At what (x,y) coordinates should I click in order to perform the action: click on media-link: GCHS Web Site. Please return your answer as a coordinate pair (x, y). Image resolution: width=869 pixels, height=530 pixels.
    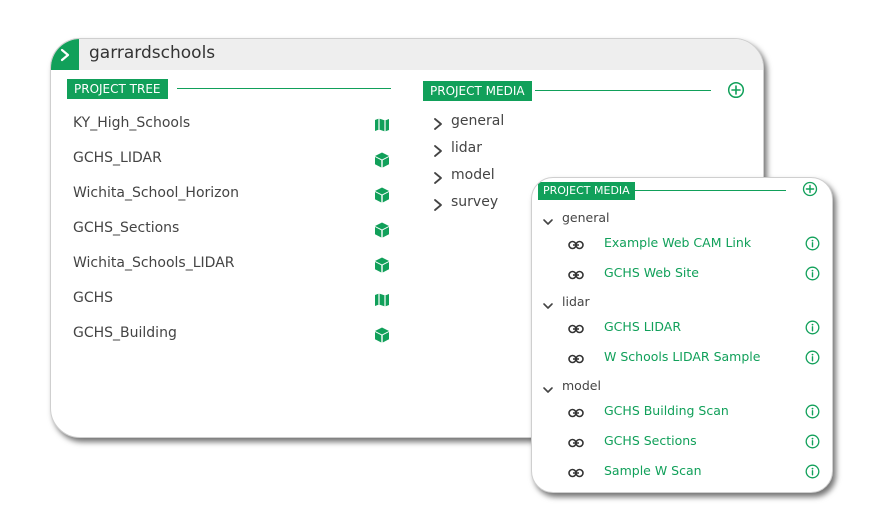
    Looking at the image, I should click on (694, 274).